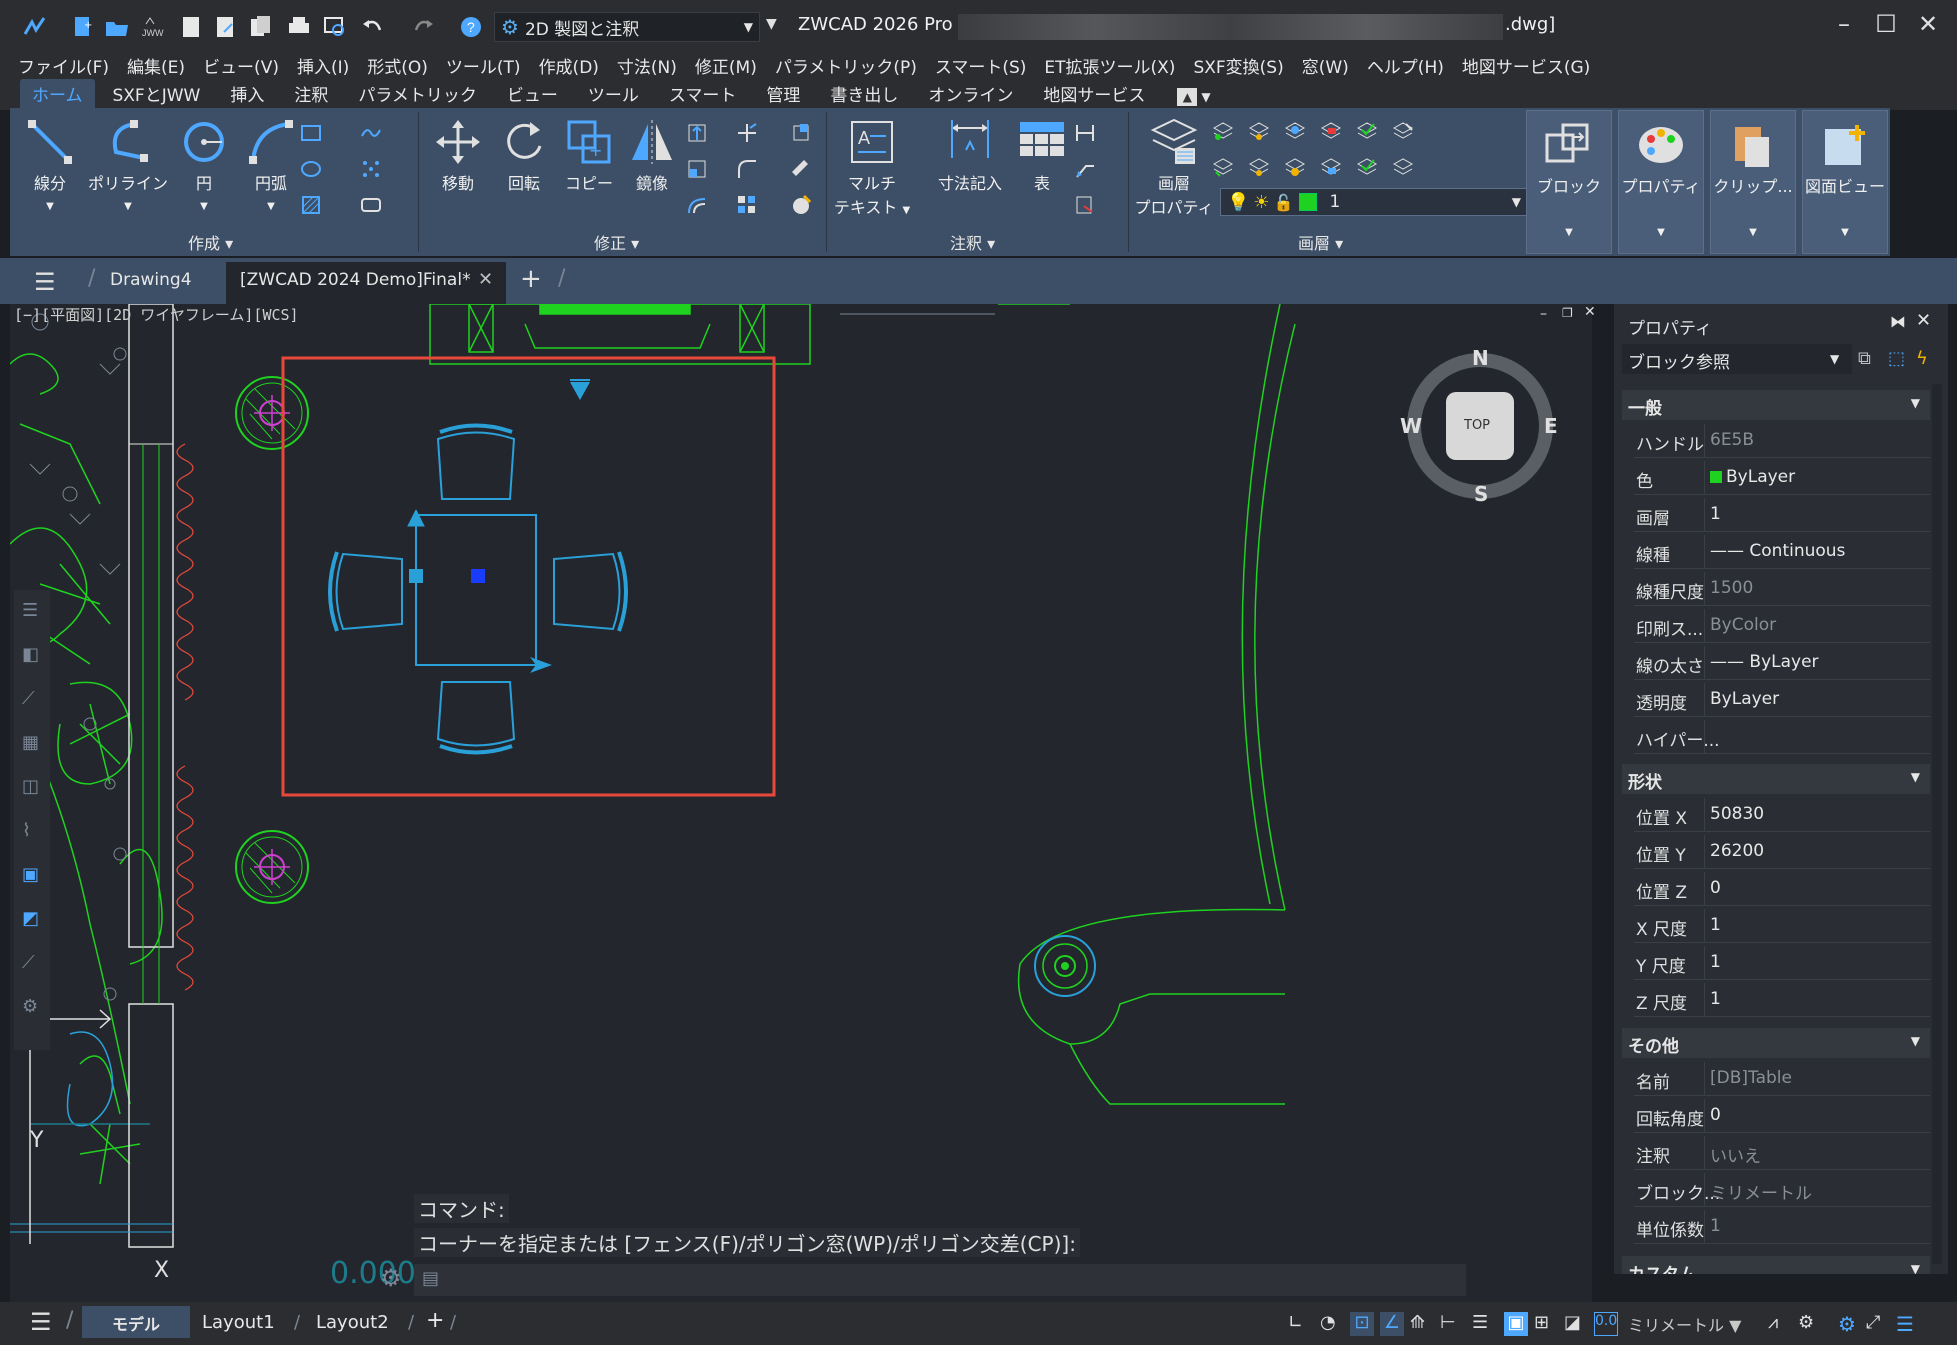 The width and height of the screenshot is (1957, 1345). Describe the element at coordinates (531, 279) in the screenshot. I see `add-tab-button: +` at that location.